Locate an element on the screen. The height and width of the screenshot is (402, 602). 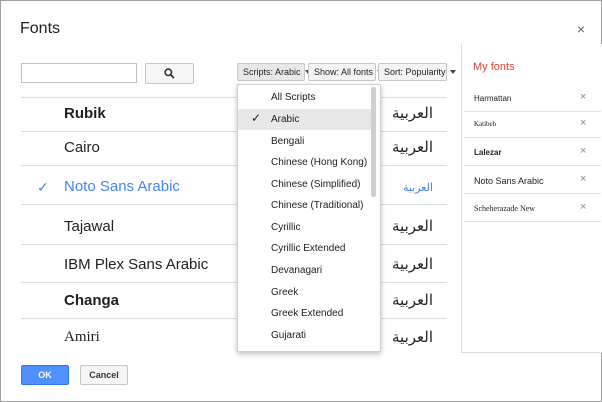
font-name: IBM Plex Sans Arabic is located at coordinates (136, 264).